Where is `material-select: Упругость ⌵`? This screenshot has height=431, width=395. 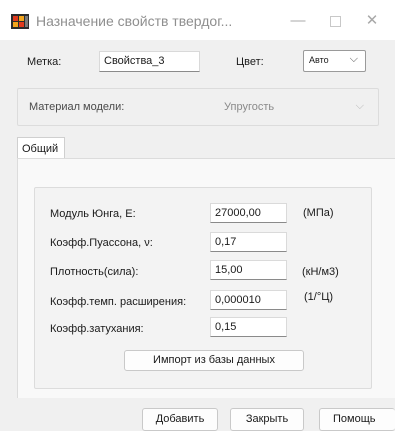 material-select: Упругость ⌵ is located at coordinates (297, 108).